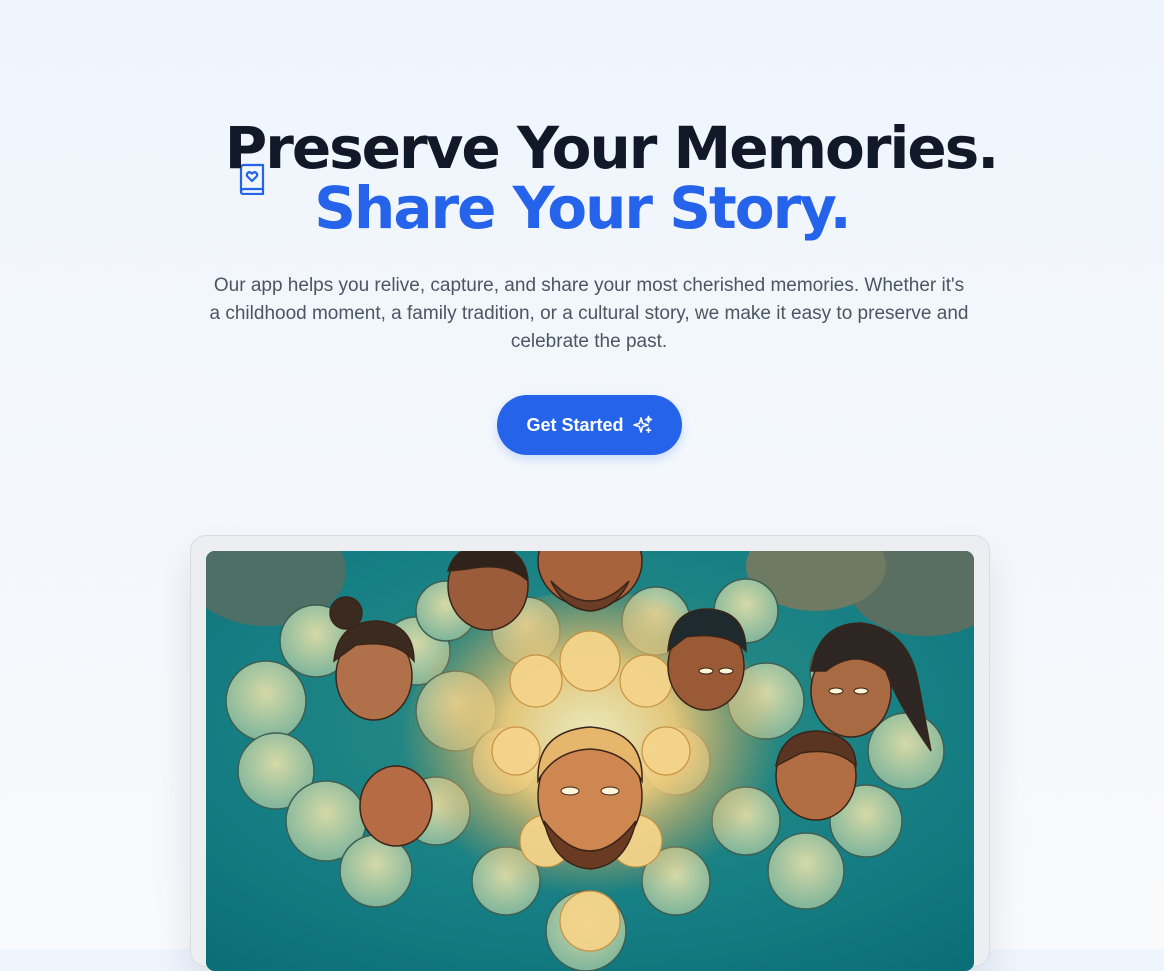 This screenshot has height=971, width=1164. I want to click on title-line-primary: Preserve Your Memories., so click(612, 148).